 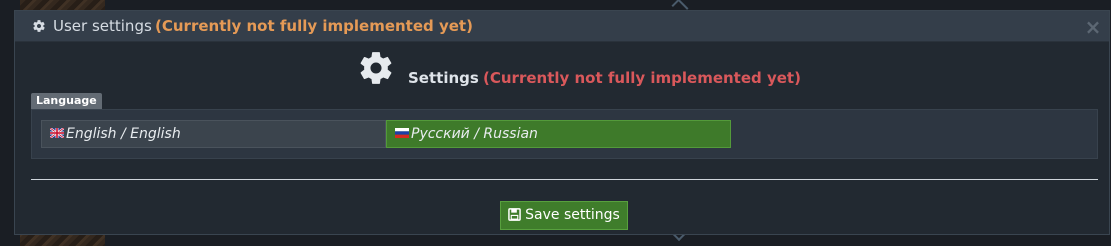 I want to click on settings-heading-notice: (Currently not fully implemented yet), so click(x=642, y=78).